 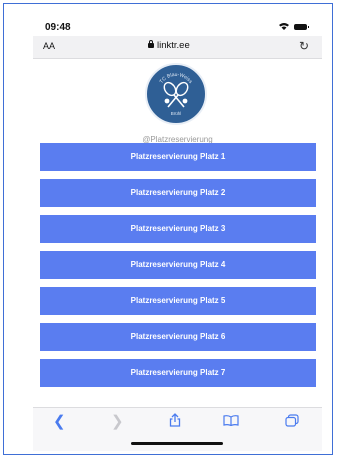 I want to click on status-bar: 09:48, so click(x=177, y=29).